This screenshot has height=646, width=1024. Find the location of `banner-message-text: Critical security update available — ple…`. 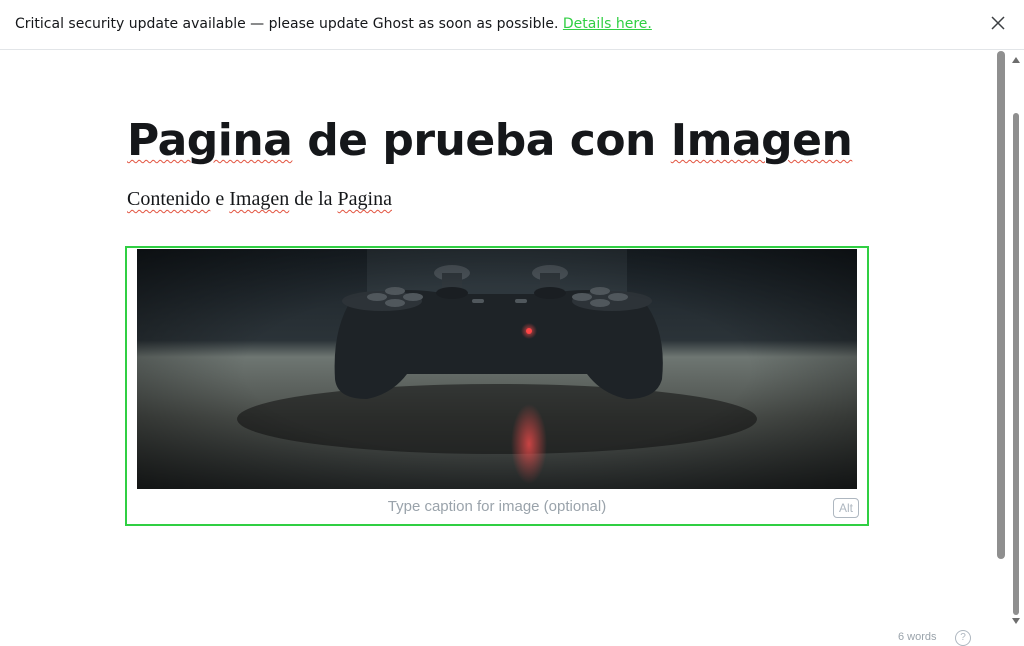

banner-message-text: Critical security update available — ple… is located at coordinates (287, 24).